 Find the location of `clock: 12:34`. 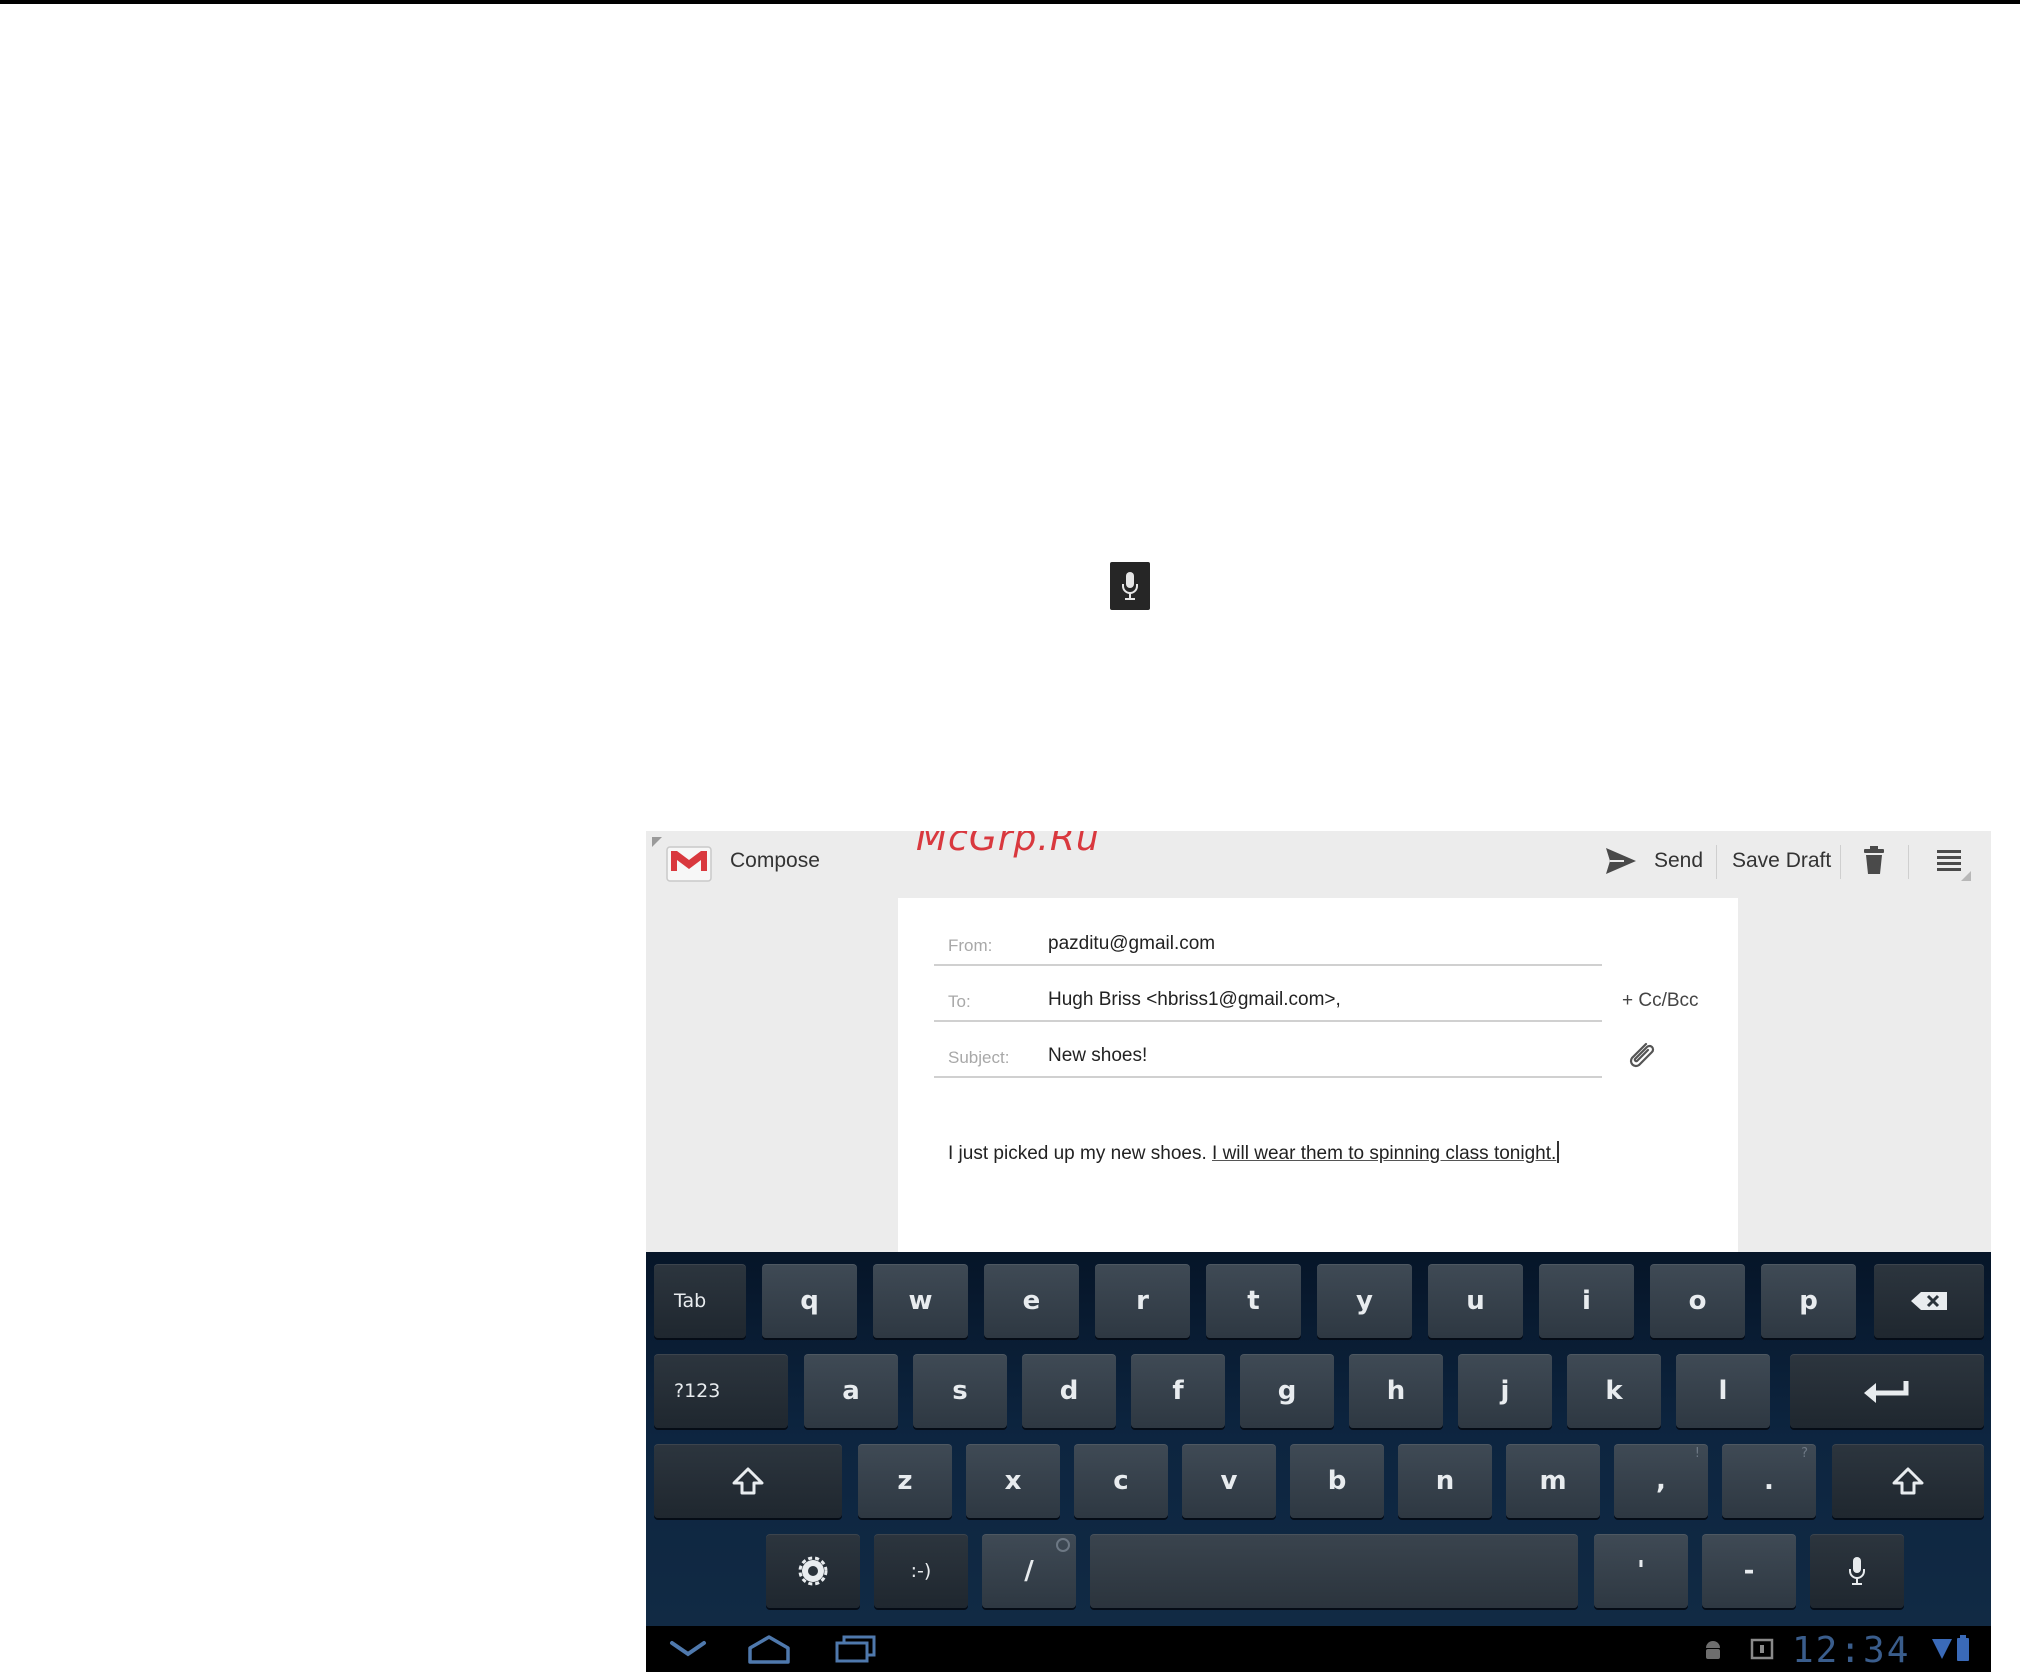

clock: 12:34 is located at coordinates (1851, 1650).